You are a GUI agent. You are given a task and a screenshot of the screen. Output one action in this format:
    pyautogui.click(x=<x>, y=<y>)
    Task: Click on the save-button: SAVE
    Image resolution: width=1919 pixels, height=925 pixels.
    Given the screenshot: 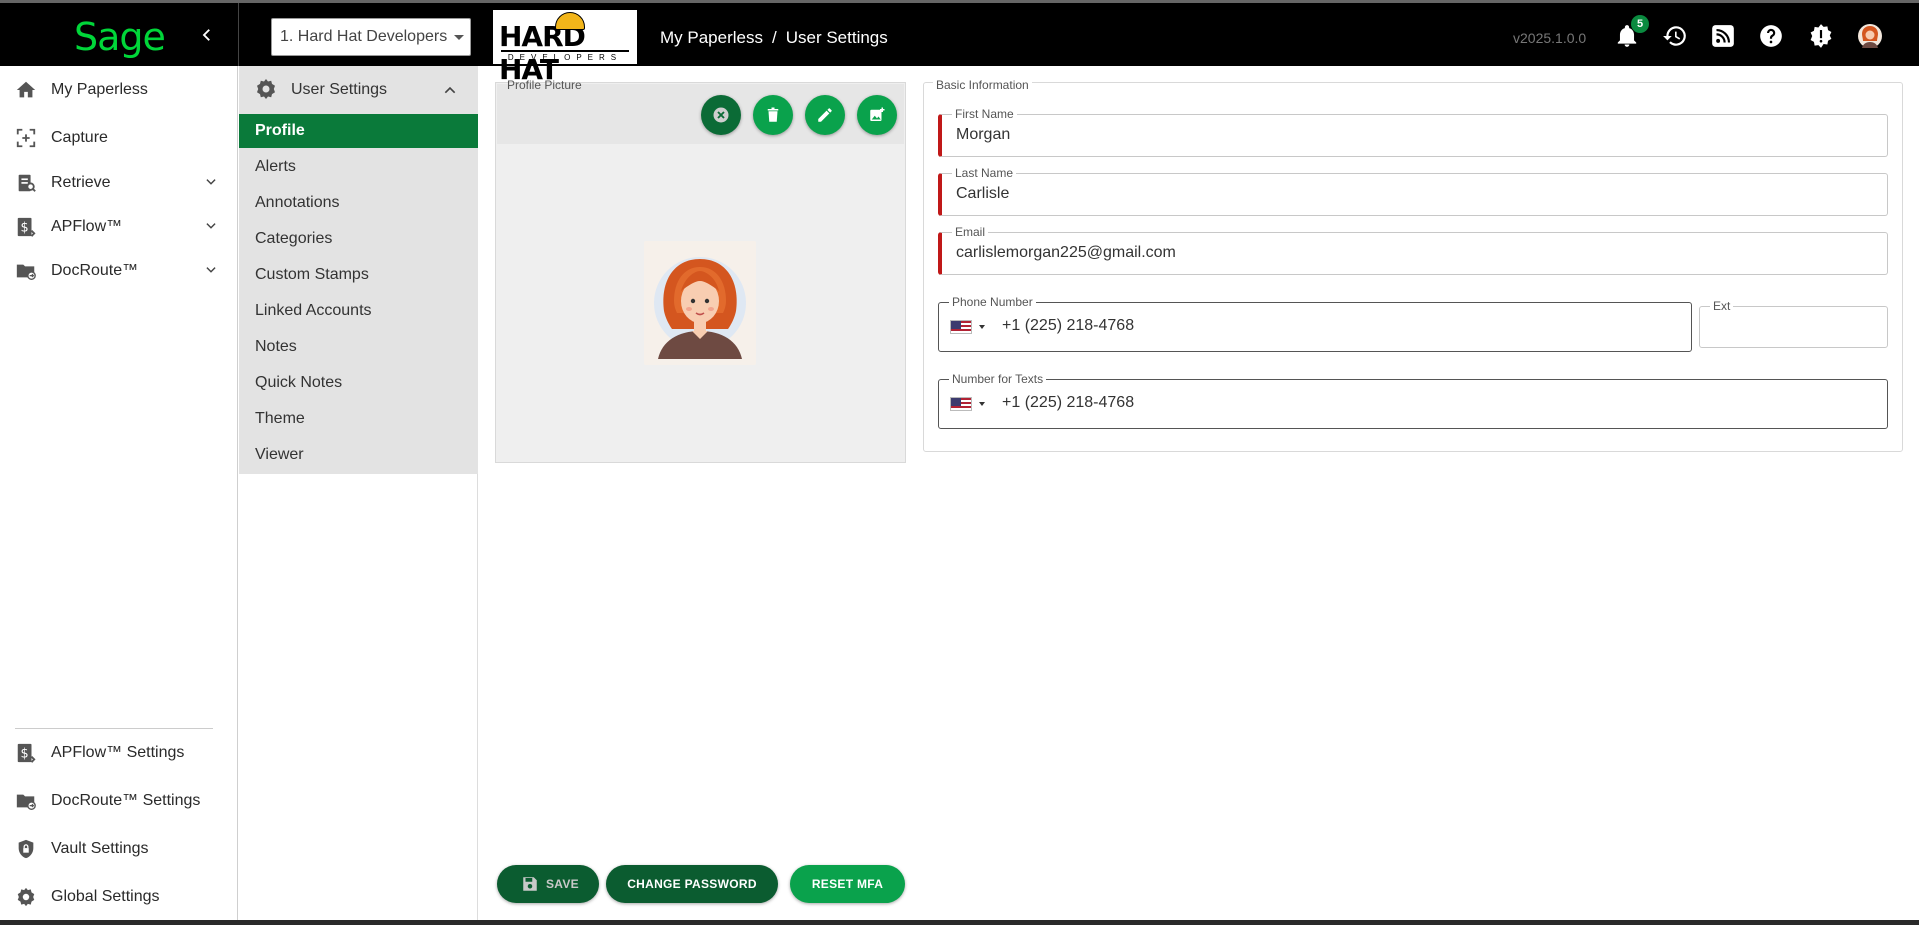 What is the action you would take?
    pyautogui.click(x=548, y=884)
    